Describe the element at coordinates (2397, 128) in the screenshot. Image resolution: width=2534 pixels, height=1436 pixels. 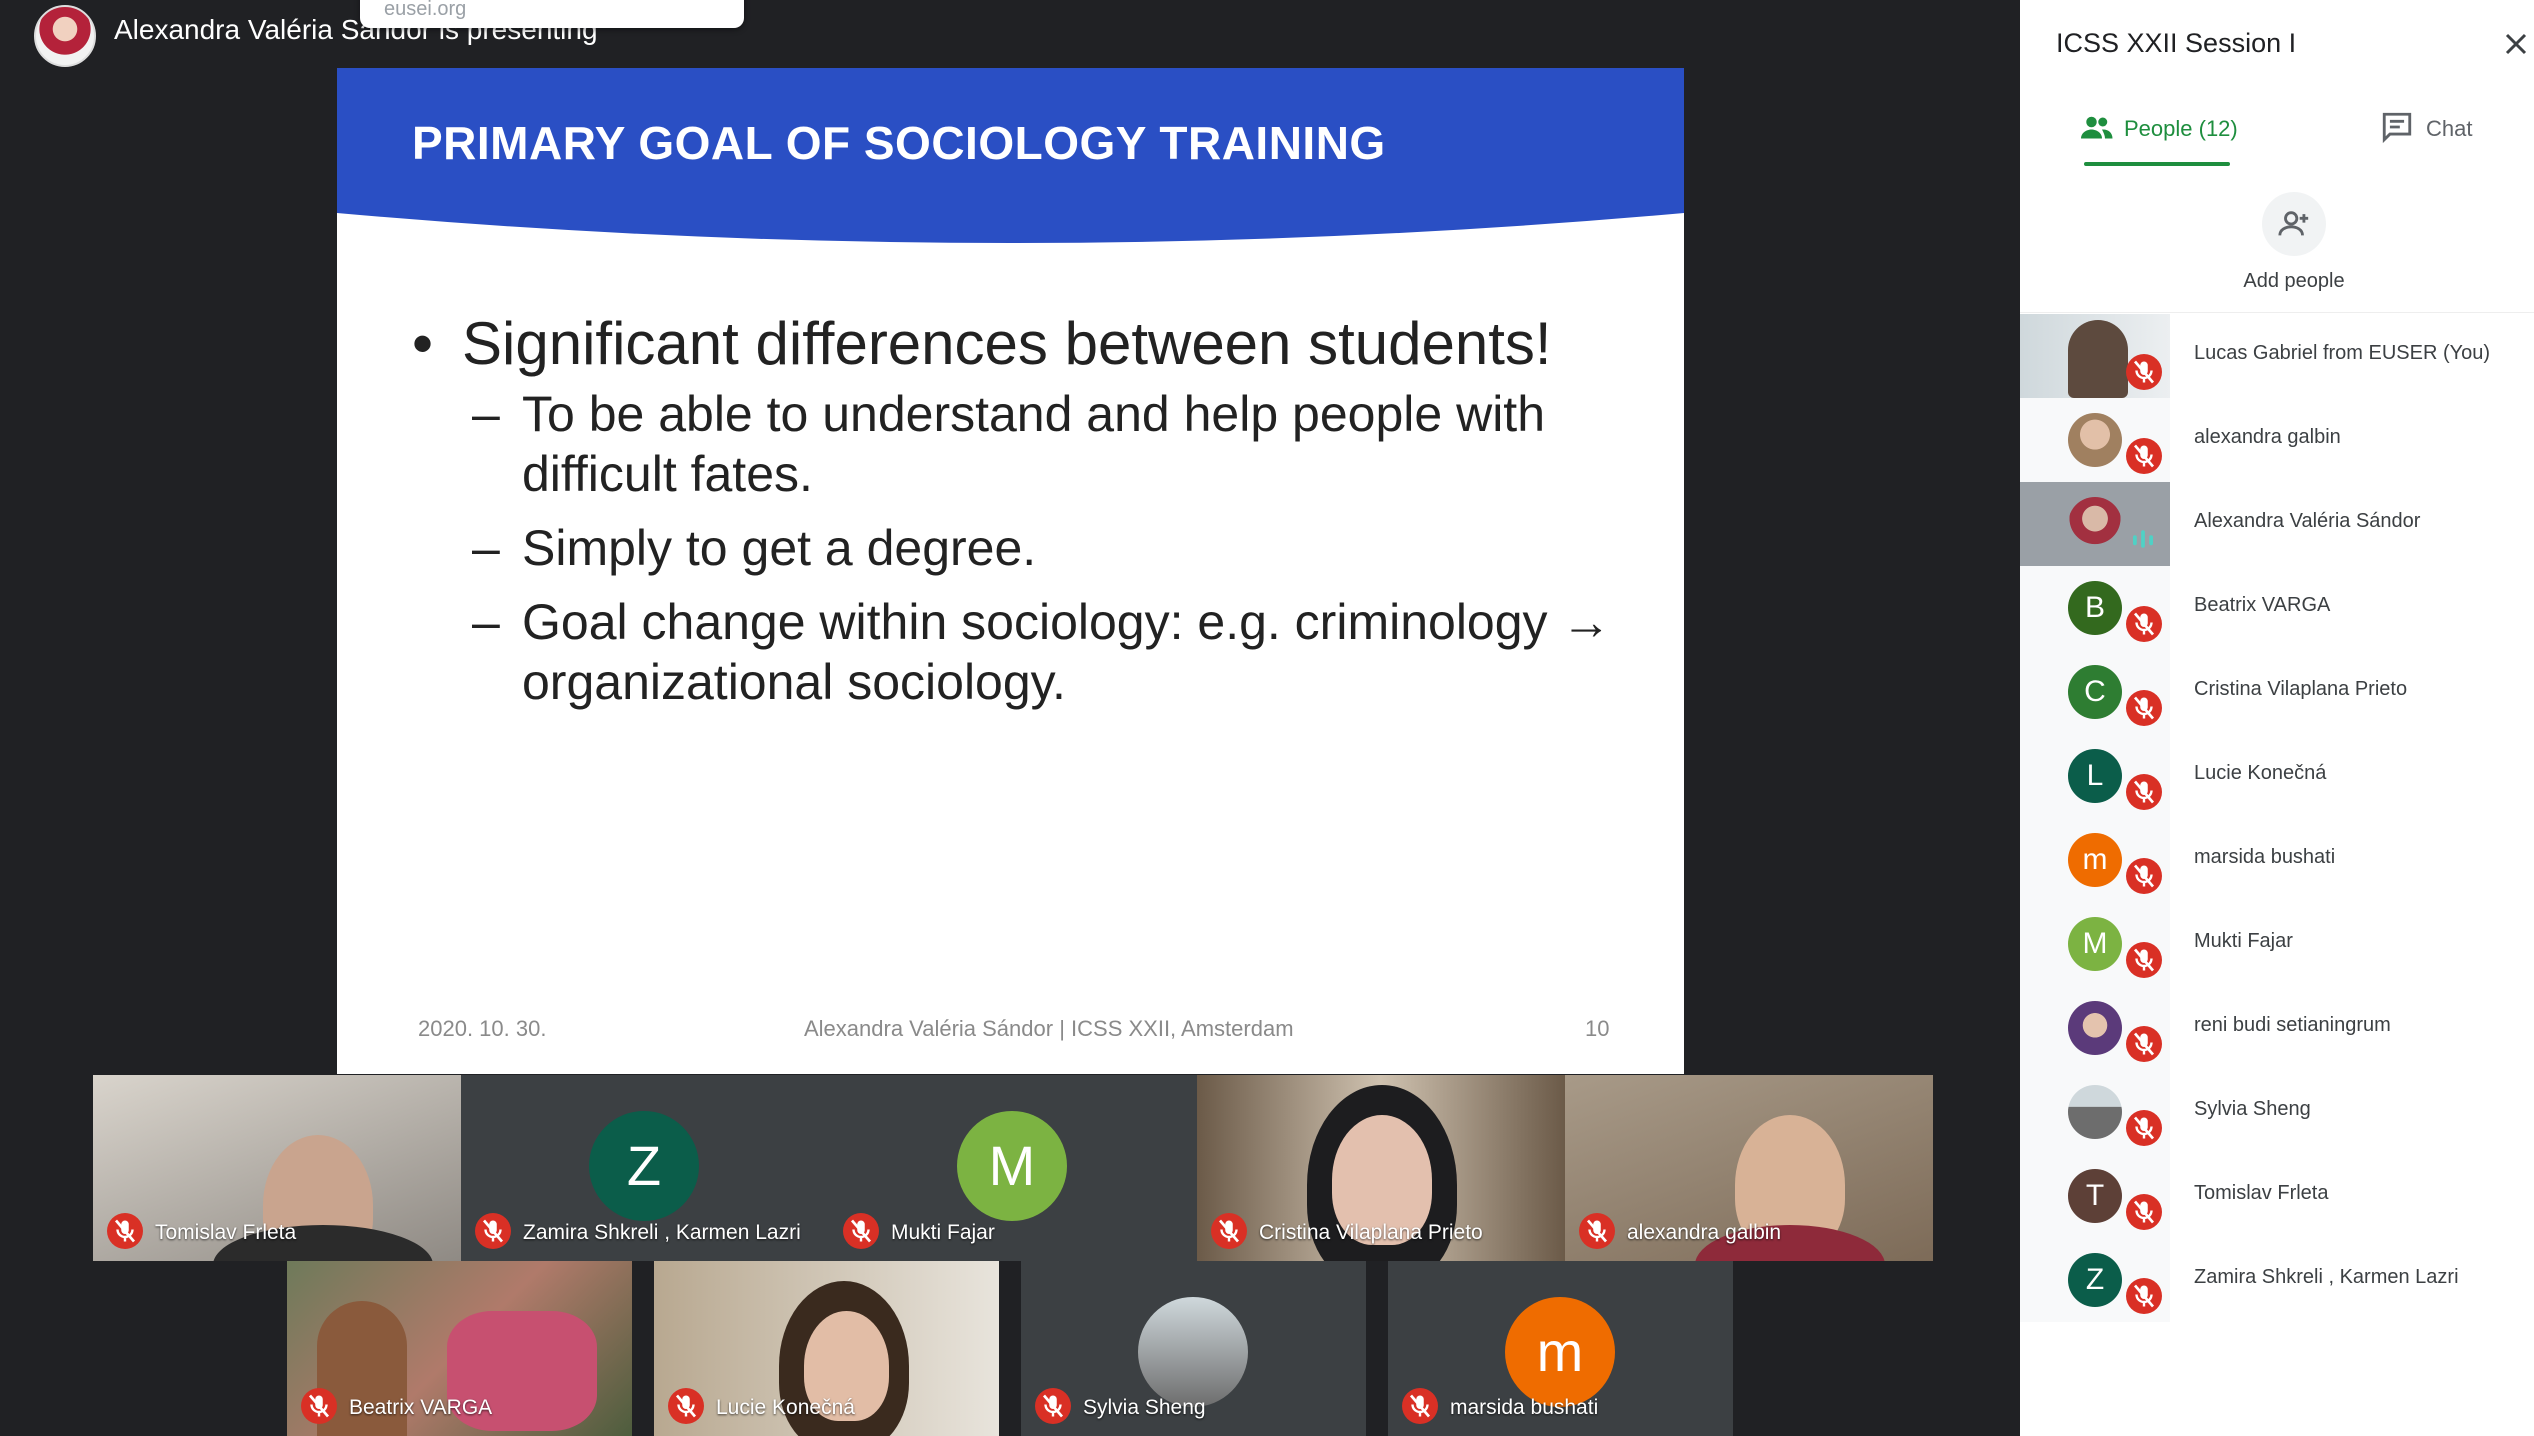
I see `chat-icon` at that location.